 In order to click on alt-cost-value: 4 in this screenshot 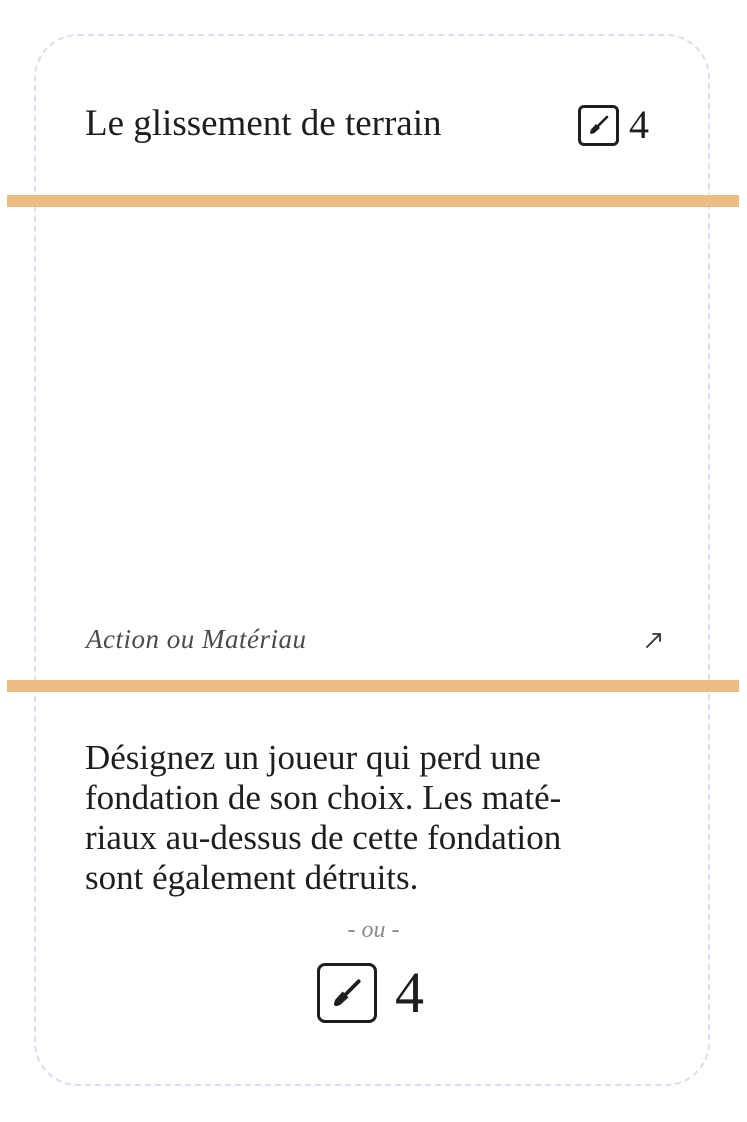, I will do `click(409, 992)`.